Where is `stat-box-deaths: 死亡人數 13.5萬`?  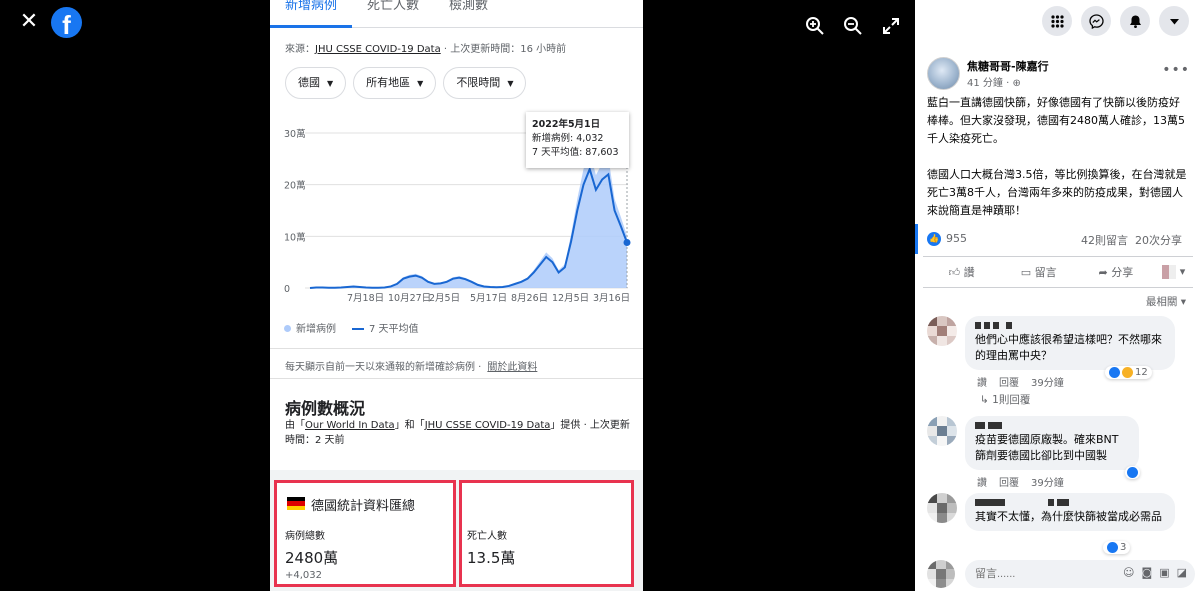
stat-box-deaths: 死亡人數 13.5萬 is located at coordinates (546, 533).